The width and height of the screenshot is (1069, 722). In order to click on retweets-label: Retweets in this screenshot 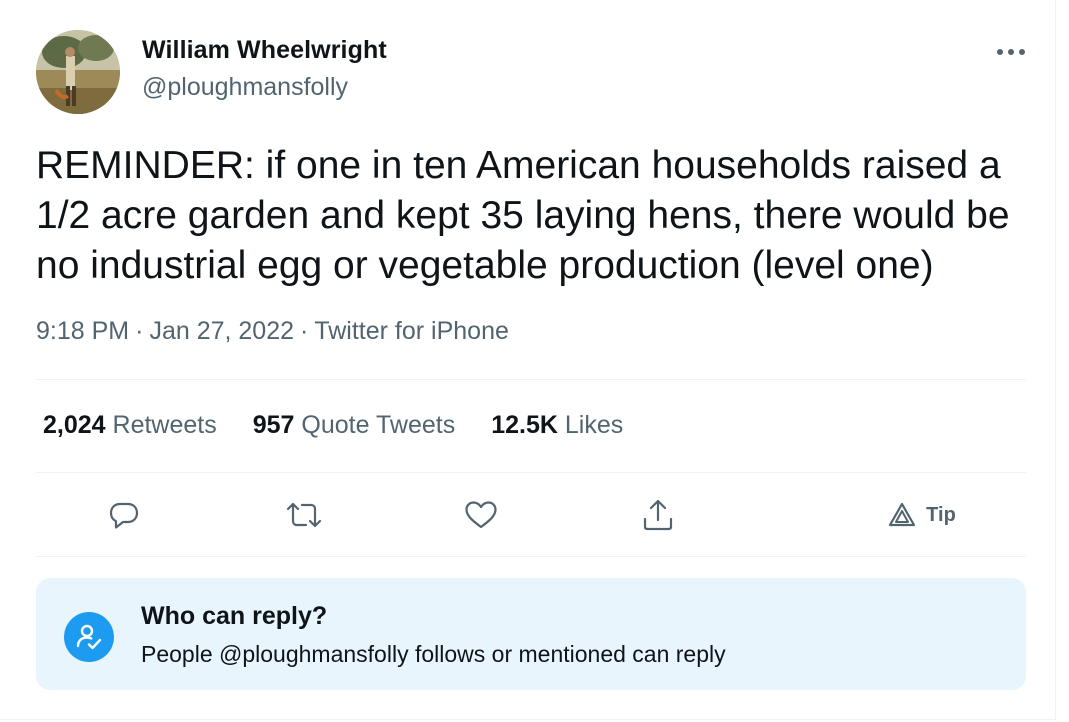, I will do `click(164, 425)`.